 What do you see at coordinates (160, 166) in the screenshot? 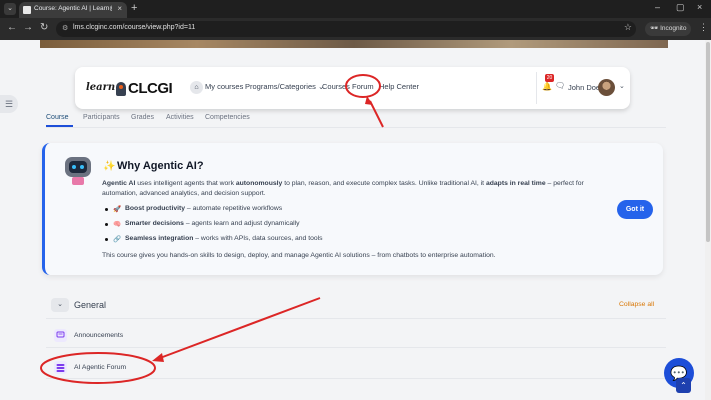
I see `info-title: Why Agentic AI?` at bounding box center [160, 166].